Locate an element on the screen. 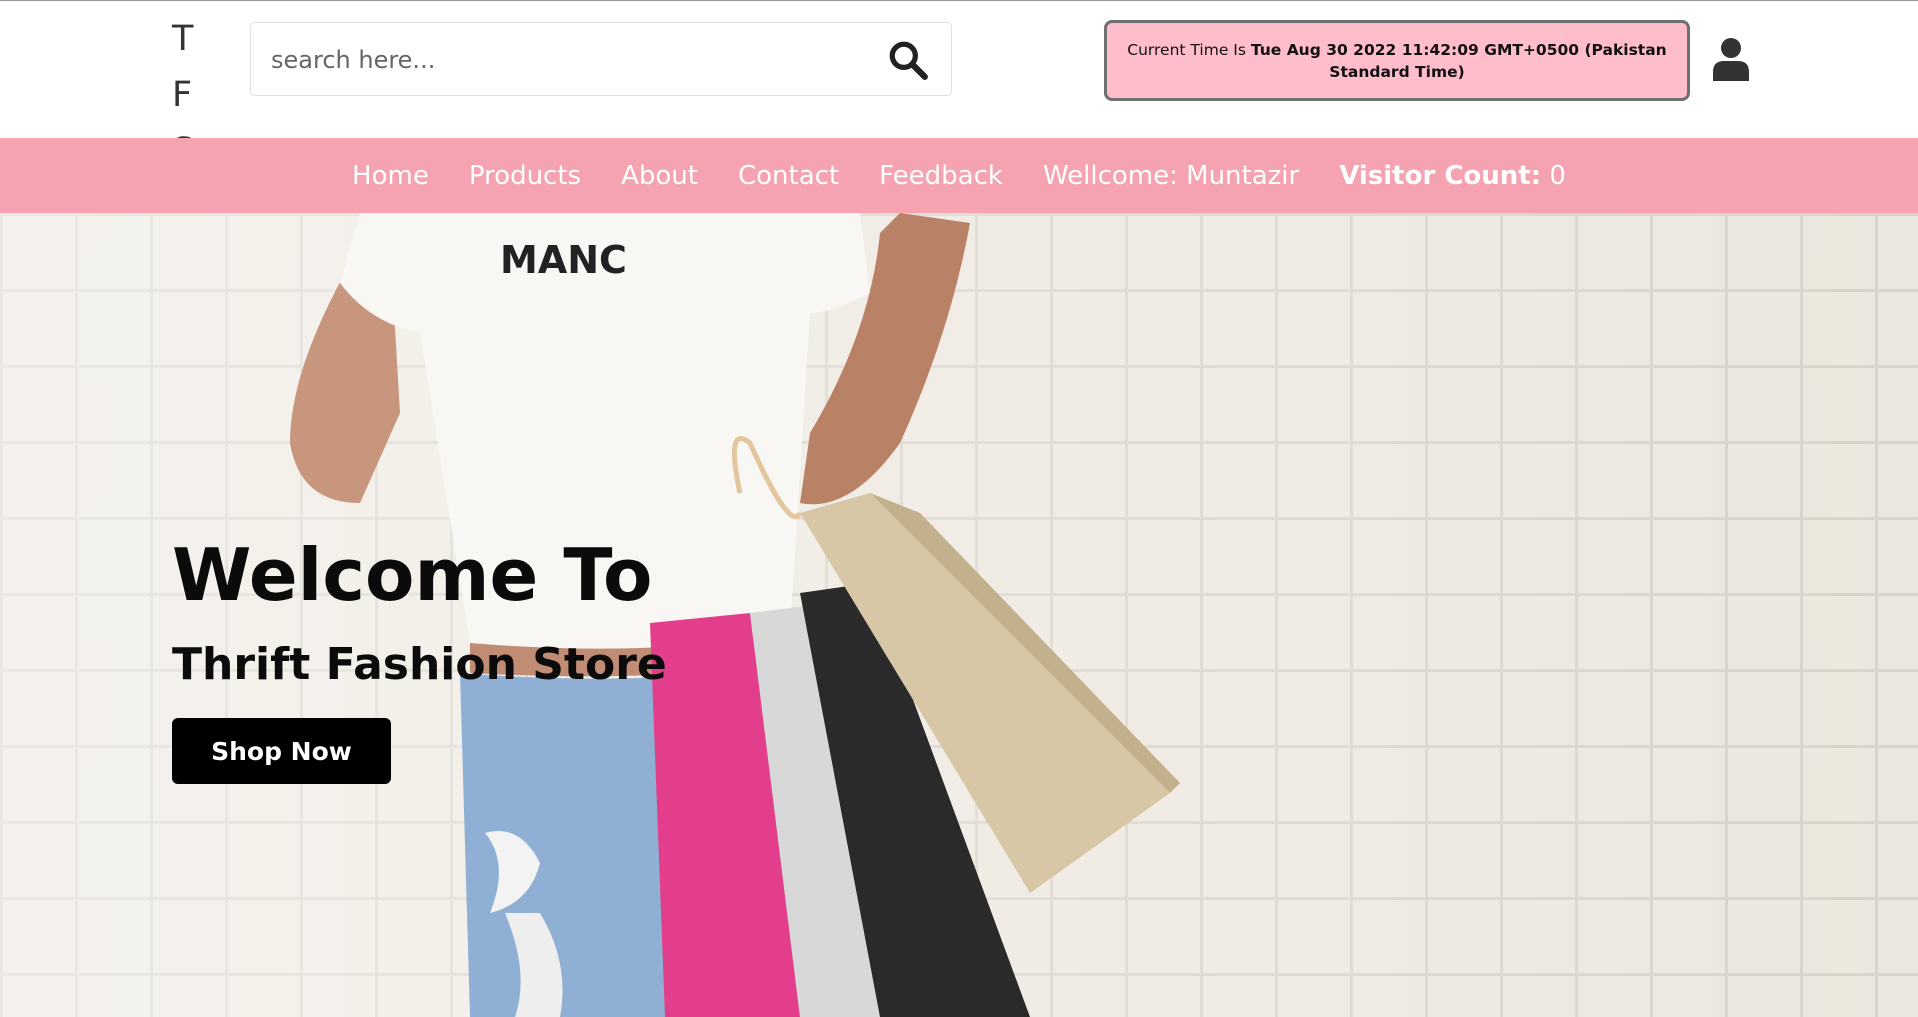 The image size is (1918, 1017). shop-now-button: Shop Now is located at coordinates (281, 751).